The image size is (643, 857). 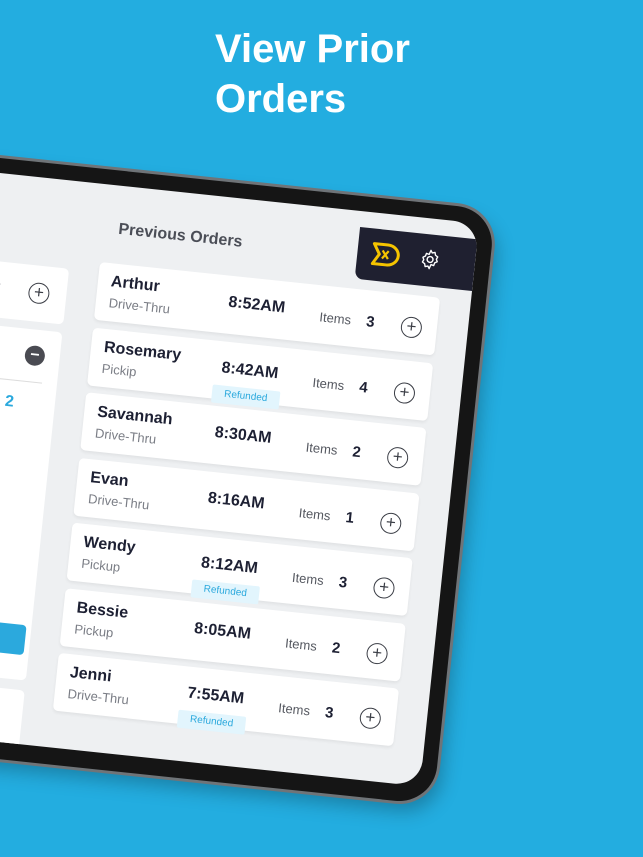 I want to click on cart-item-card: 2 +, so click(x=35, y=285).